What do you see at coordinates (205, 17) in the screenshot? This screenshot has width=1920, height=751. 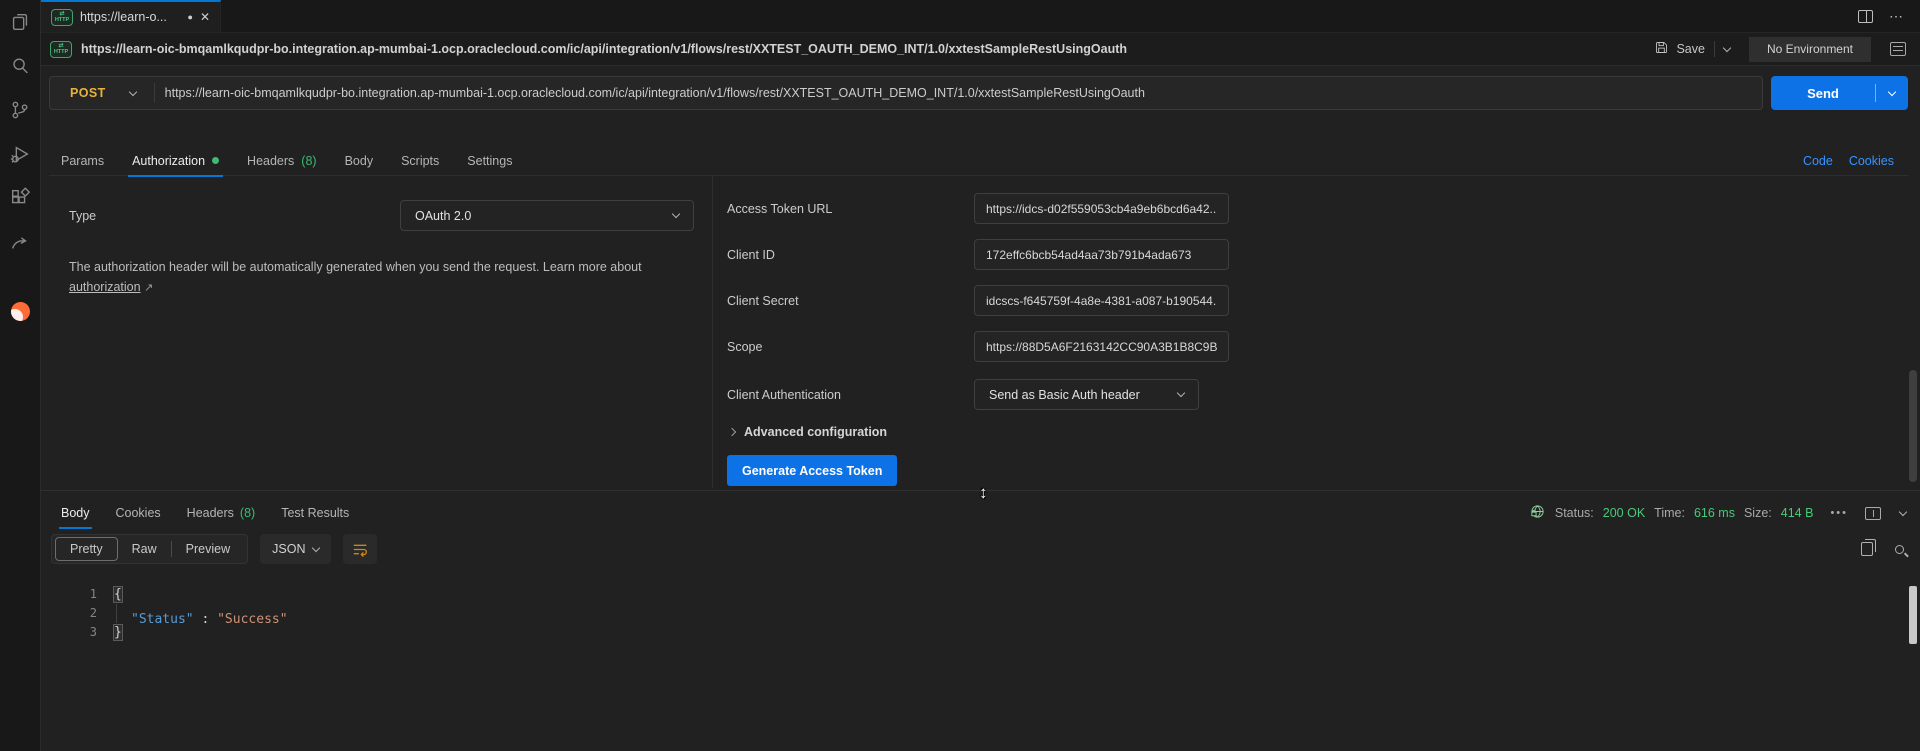 I see `close-icon: ✕` at bounding box center [205, 17].